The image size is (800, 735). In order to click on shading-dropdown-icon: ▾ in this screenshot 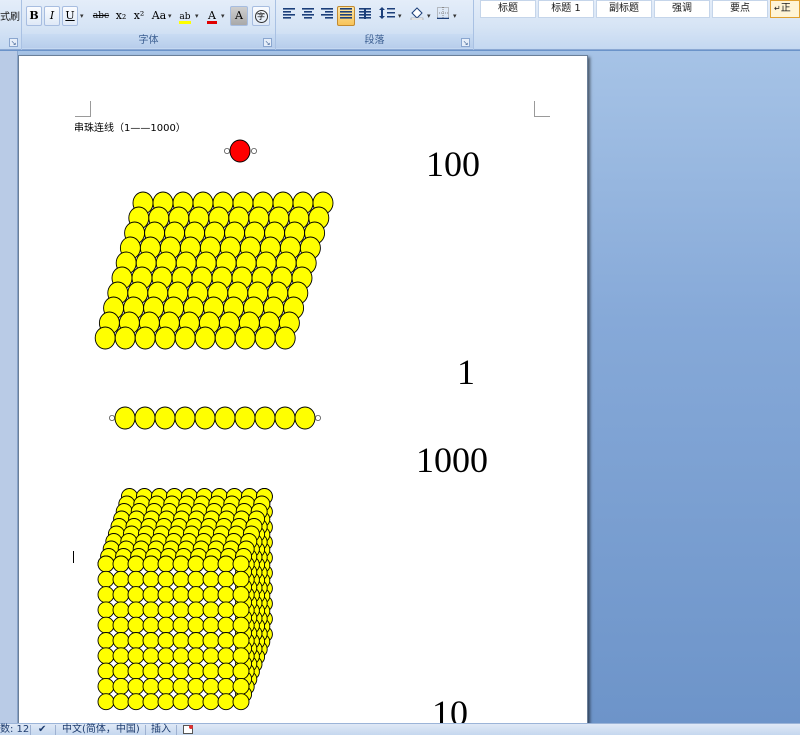, I will do `click(429, 16)`.